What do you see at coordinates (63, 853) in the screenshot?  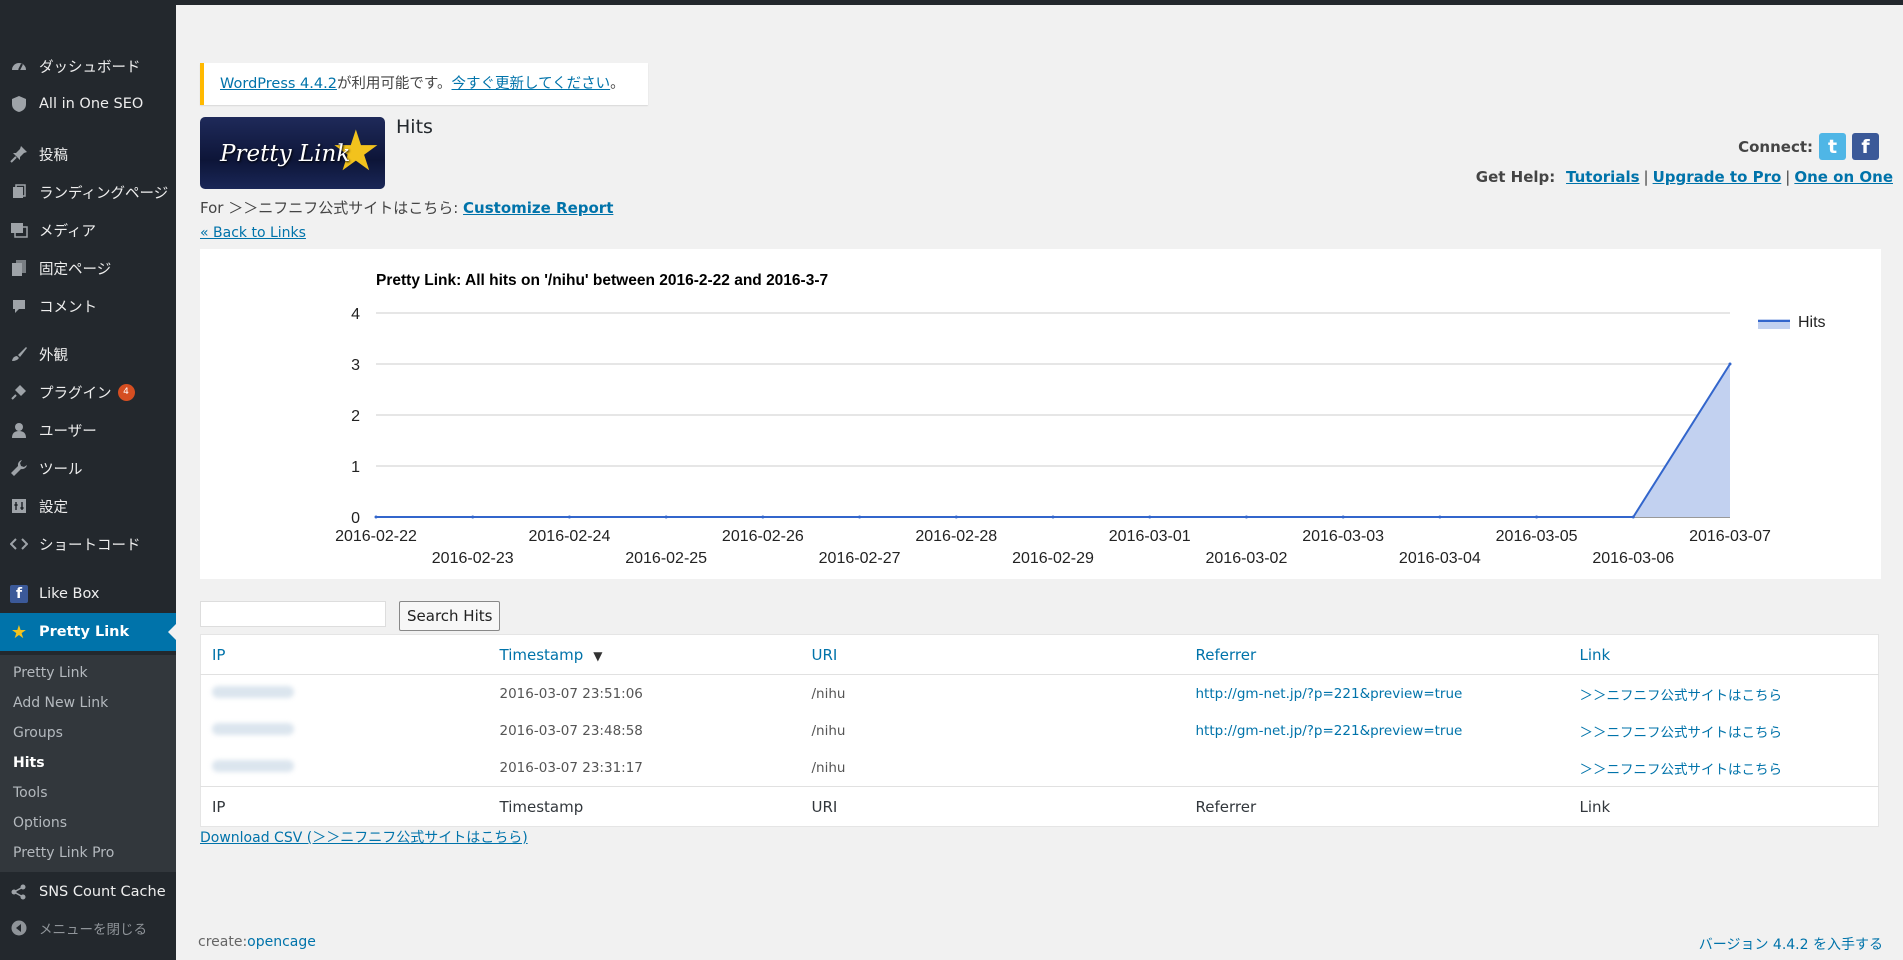 I see `submenu-item-pretty-link-pro: Pretty Link Pro` at bounding box center [63, 853].